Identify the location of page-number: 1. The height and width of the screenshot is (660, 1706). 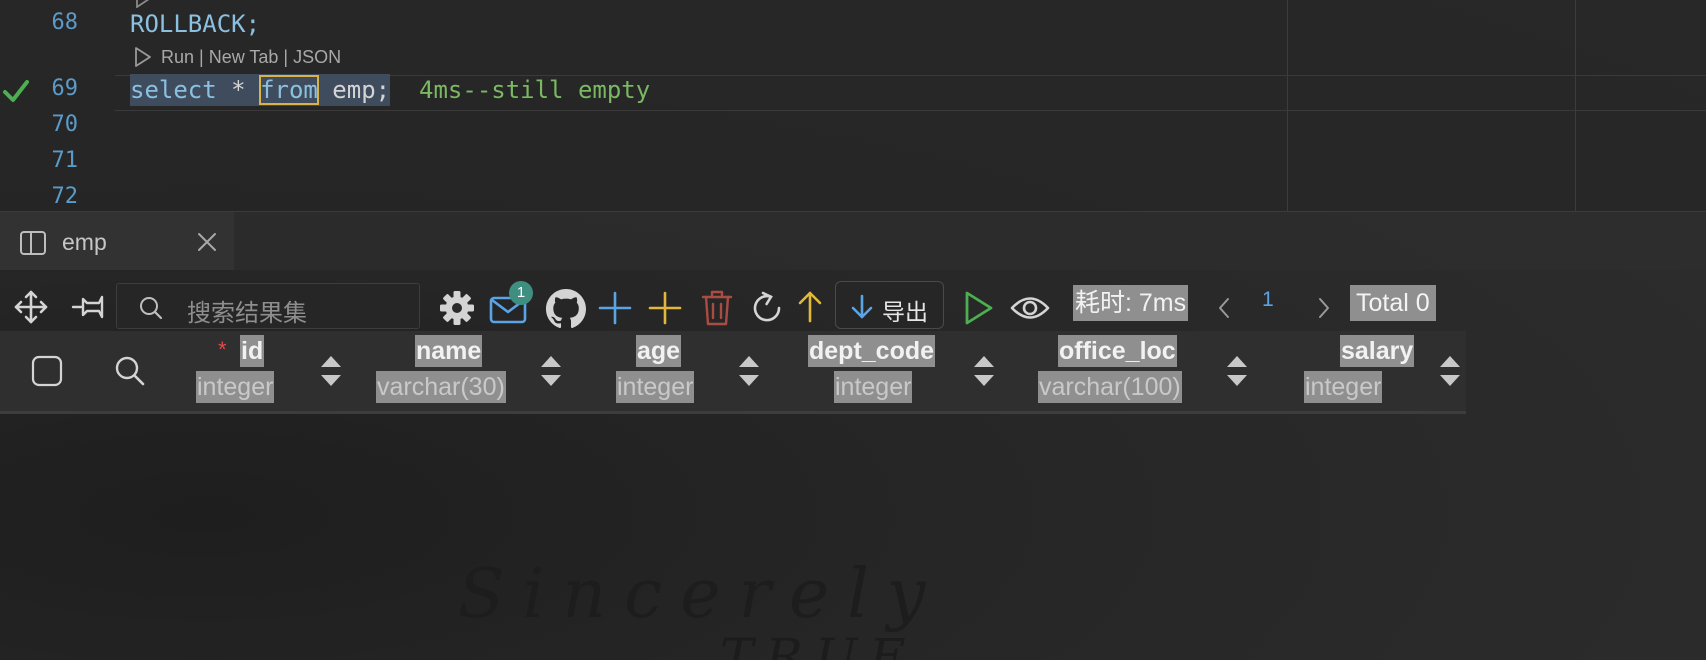
(1268, 300).